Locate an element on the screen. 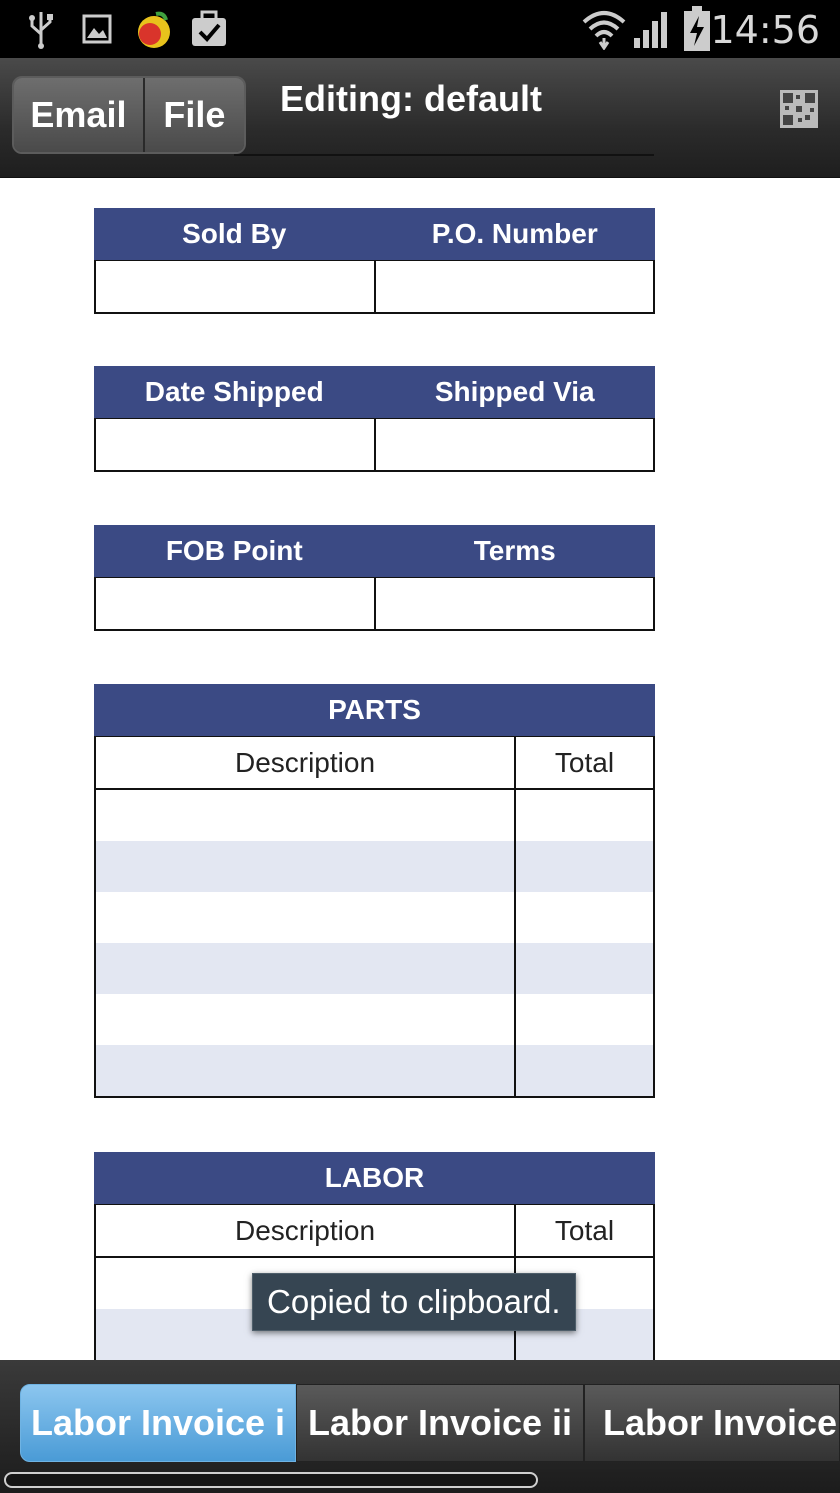 This screenshot has width=840, height=1493. briefcase-check-icon is located at coordinates (209, 28).